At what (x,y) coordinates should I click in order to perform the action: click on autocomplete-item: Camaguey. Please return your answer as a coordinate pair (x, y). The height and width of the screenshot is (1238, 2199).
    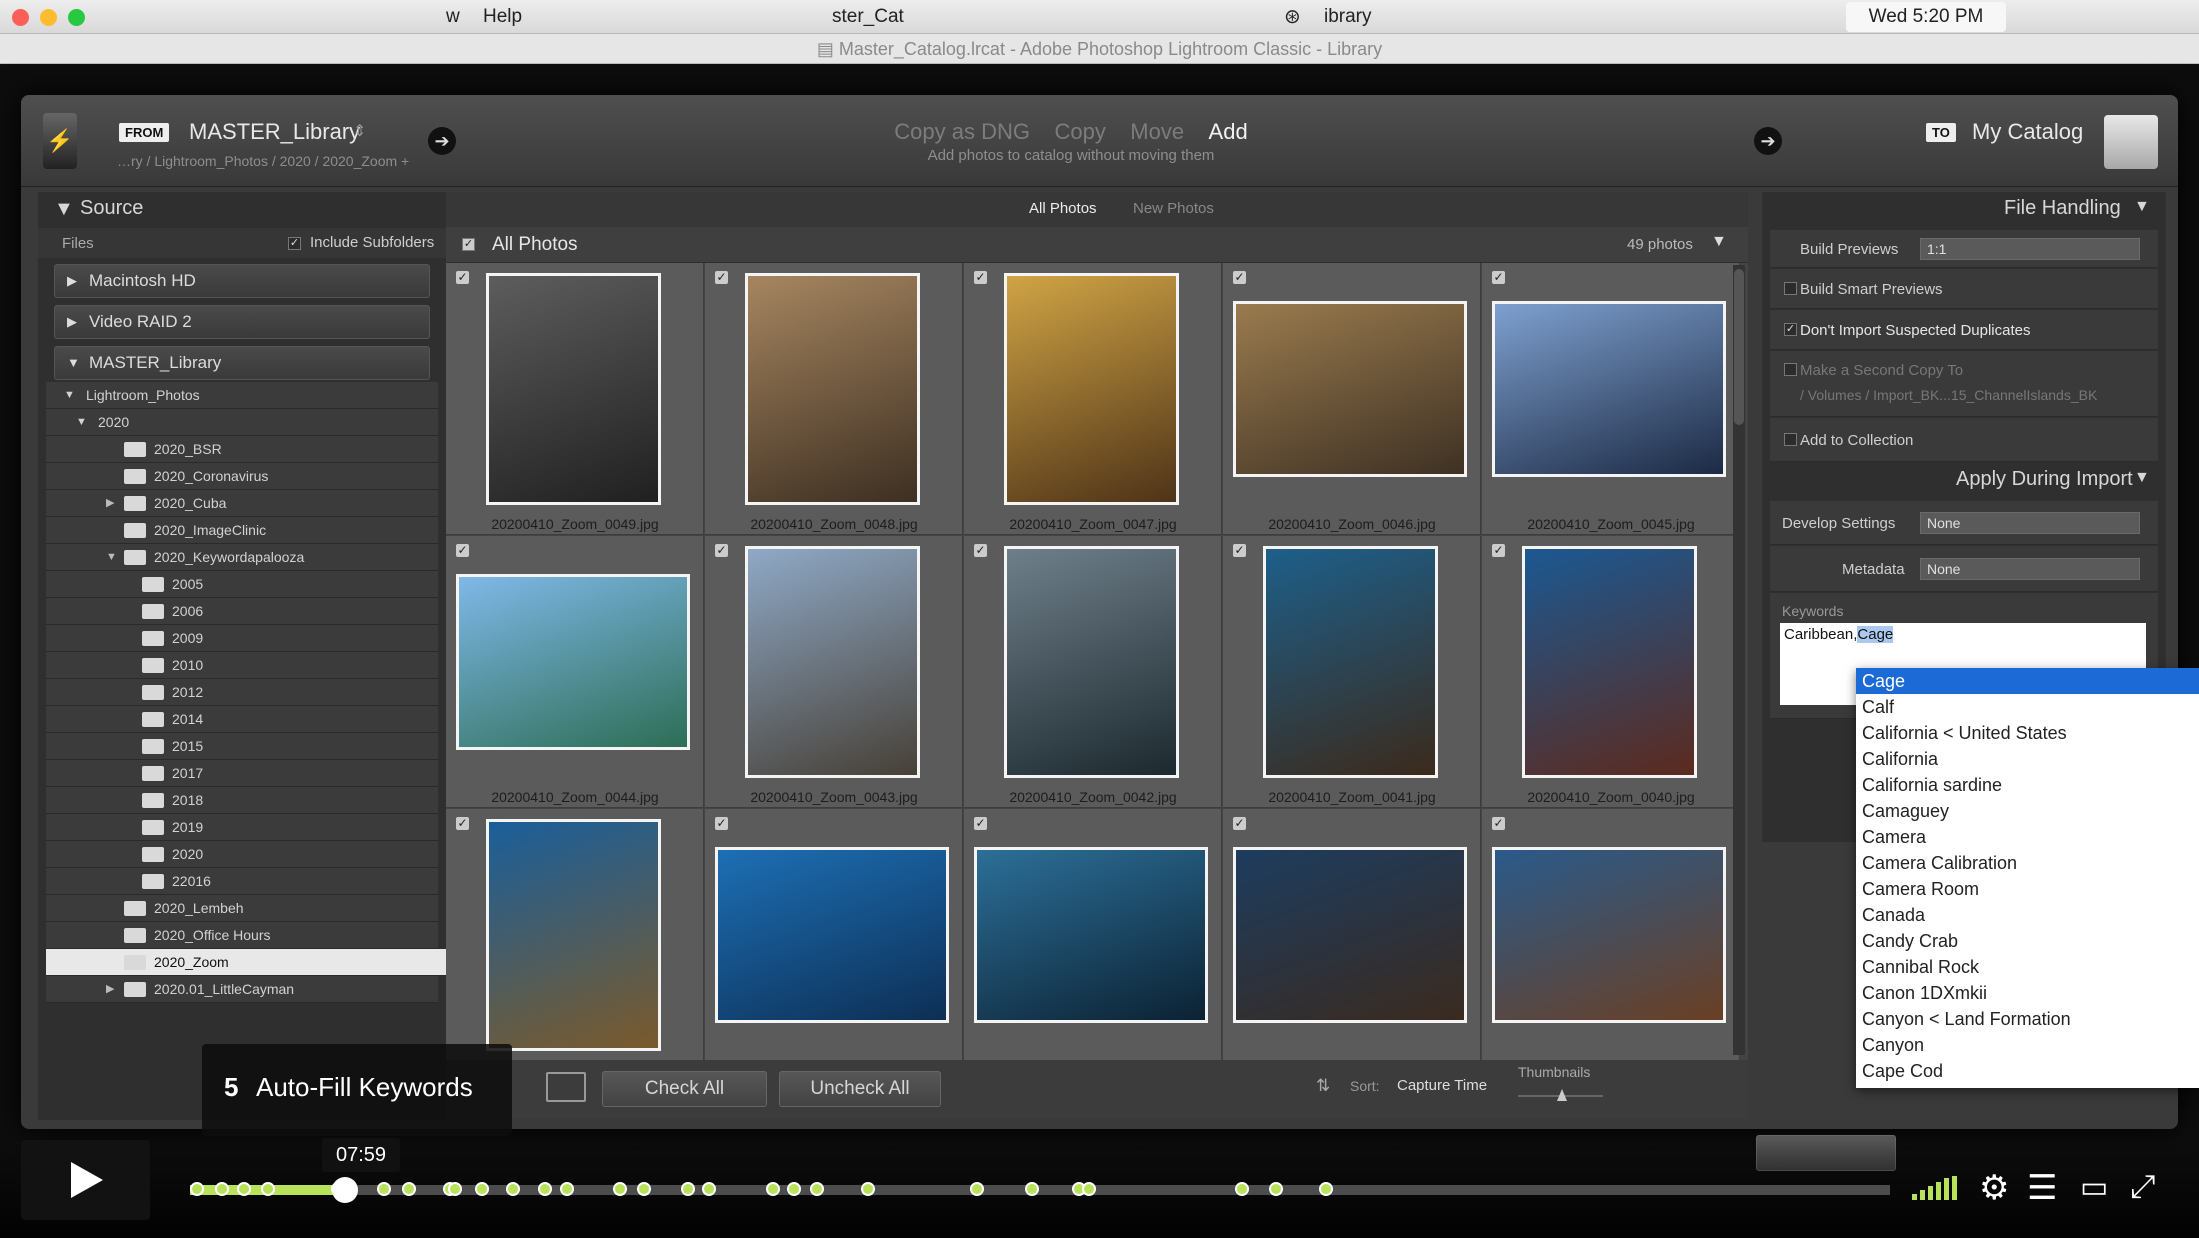
    Looking at the image, I should click on (2027, 811).